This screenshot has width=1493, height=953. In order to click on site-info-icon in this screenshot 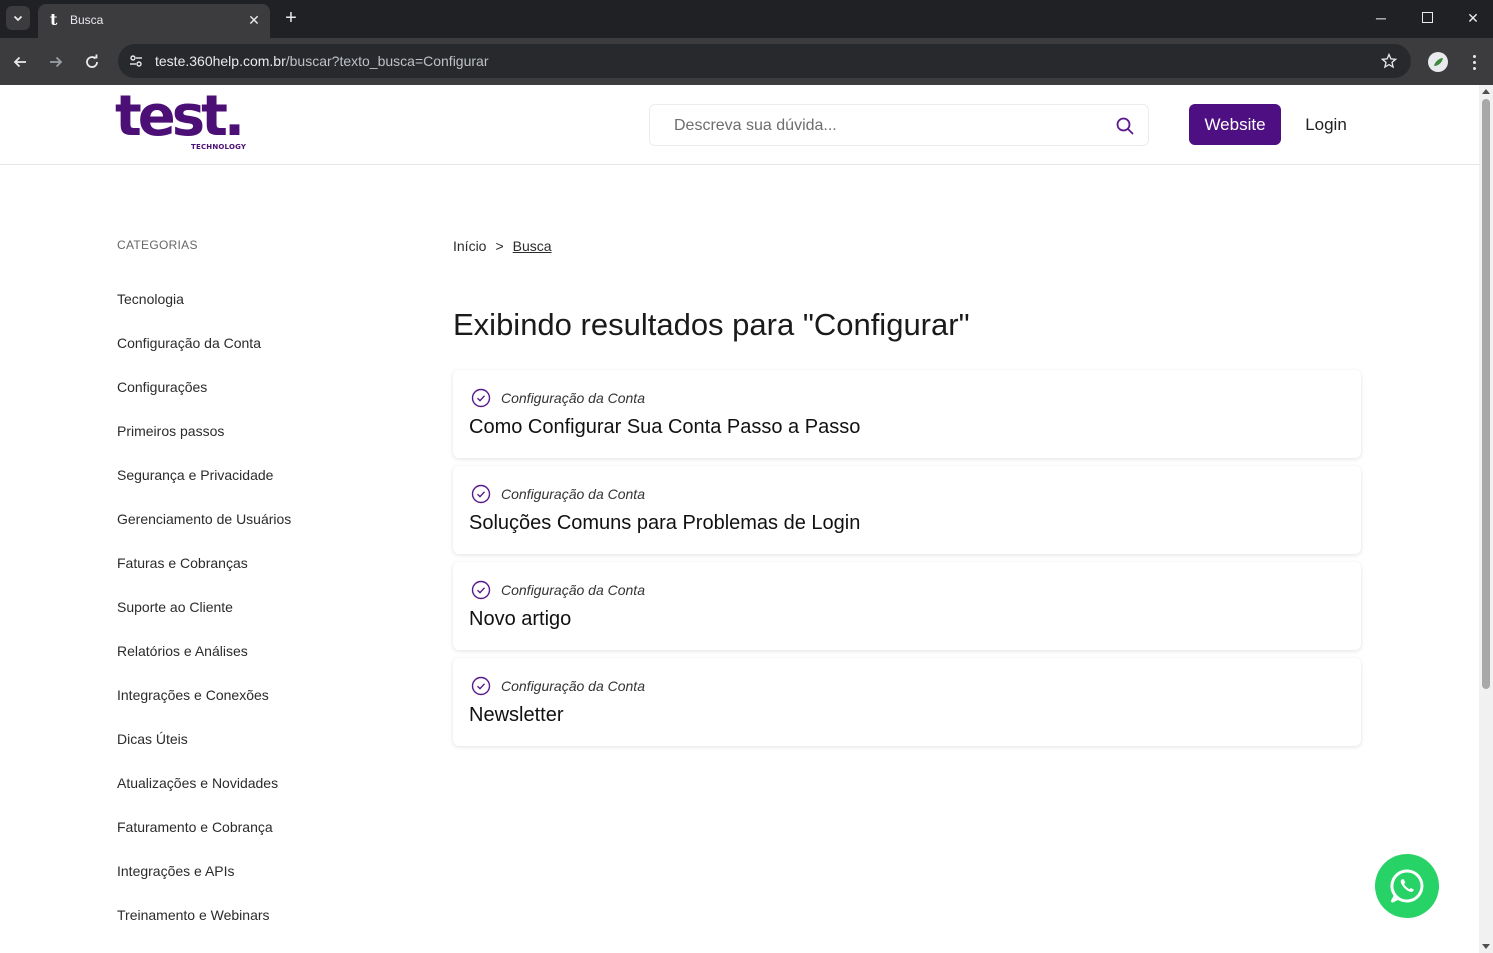, I will do `click(136, 61)`.